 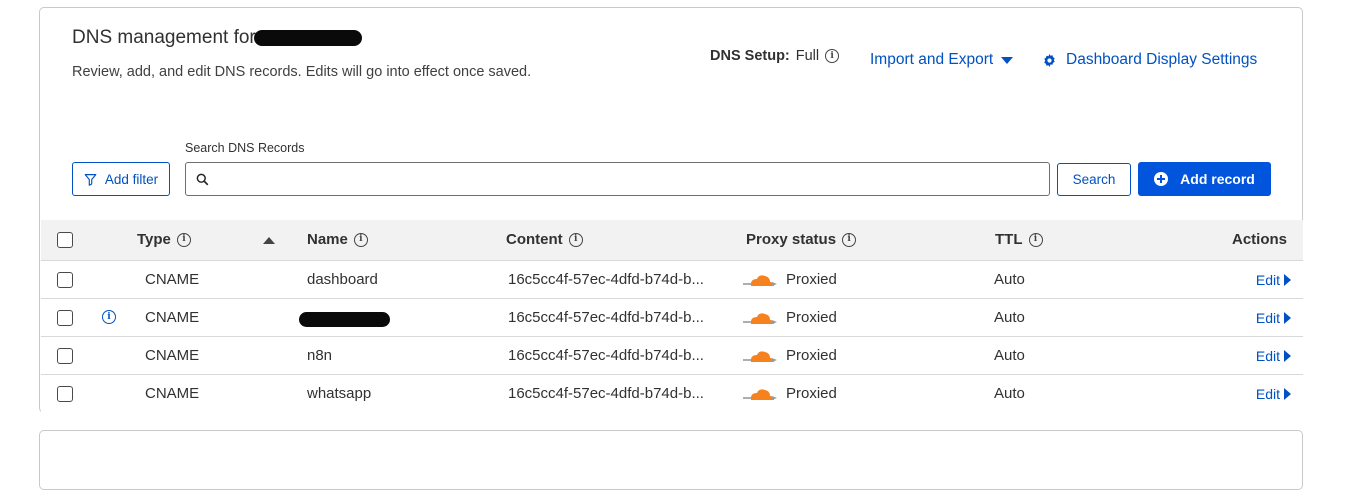 What do you see at coordinates (164, 37) in the screenshot?
I see `page-title-text: DNS management for` at bounding box center [164, 37].